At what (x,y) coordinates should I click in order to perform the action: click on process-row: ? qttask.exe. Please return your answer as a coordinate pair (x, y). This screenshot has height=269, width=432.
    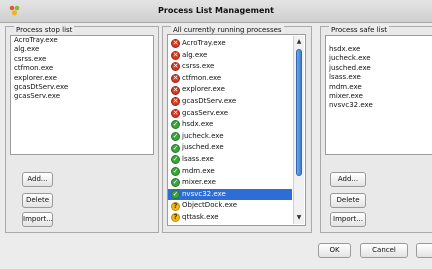
    Looking at the image, I should click on (230, 218).